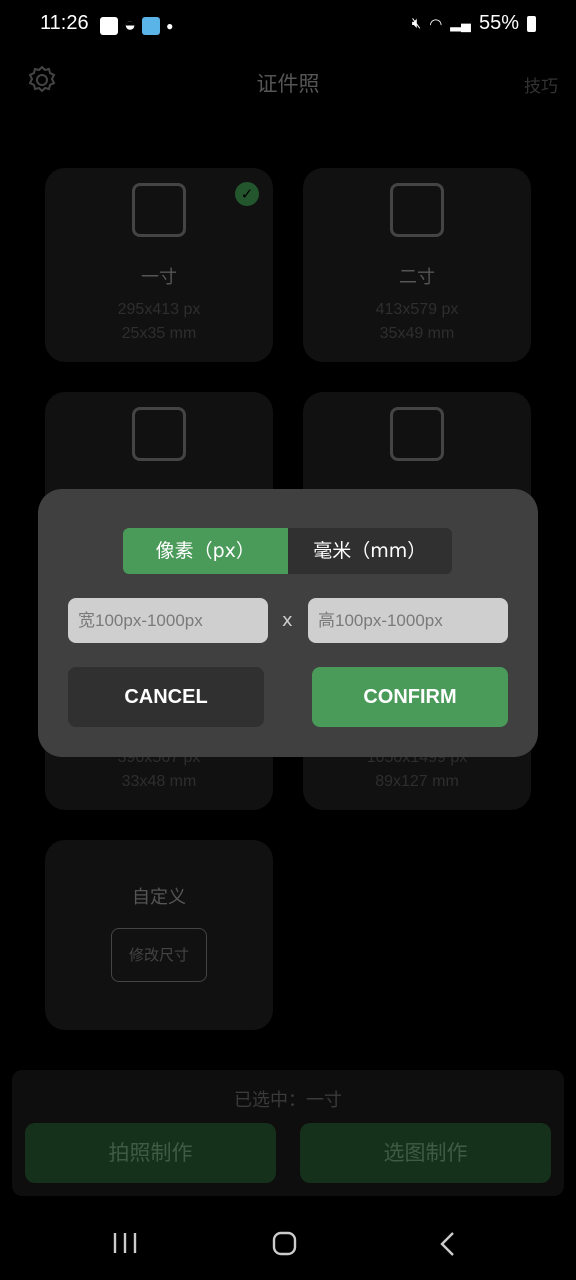 The image size is (576, 1280). I want to click on card-px: 413x579 px, so click(417, 309).